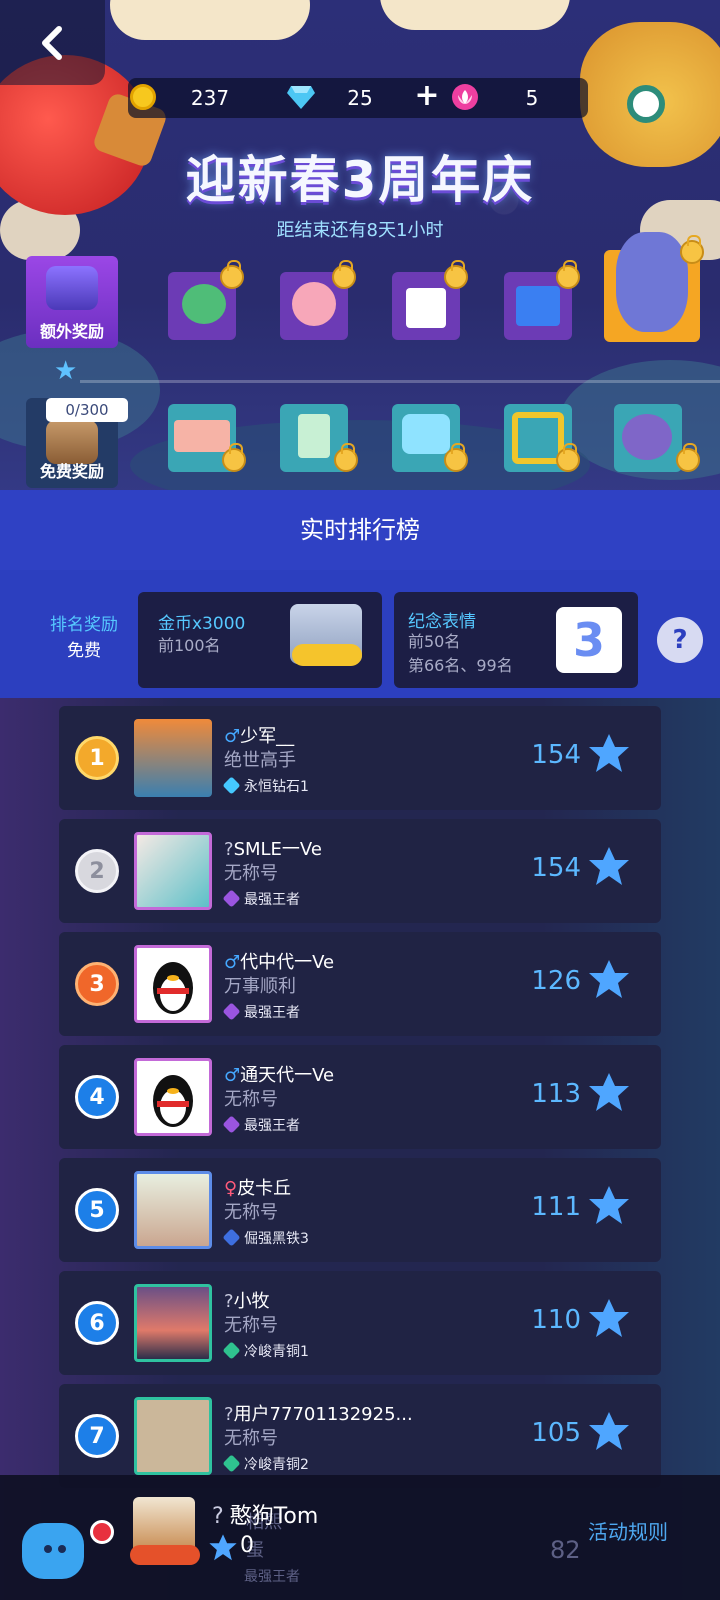 The height and width of the screenshot is (1600, 720). Describe the element at coordinates (360, 1097) in the screenshot. I see `leaderboard-row: 4 ♂通天代一Ve 无称号 最强王者 113` at that location.